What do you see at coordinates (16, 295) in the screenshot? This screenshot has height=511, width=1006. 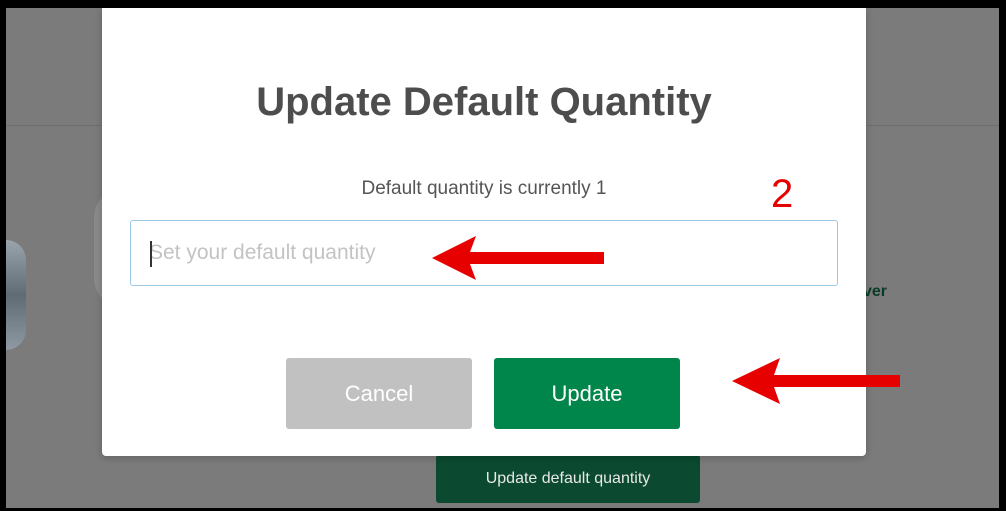 I see `background-product-image` at bounding box center [16, 295].